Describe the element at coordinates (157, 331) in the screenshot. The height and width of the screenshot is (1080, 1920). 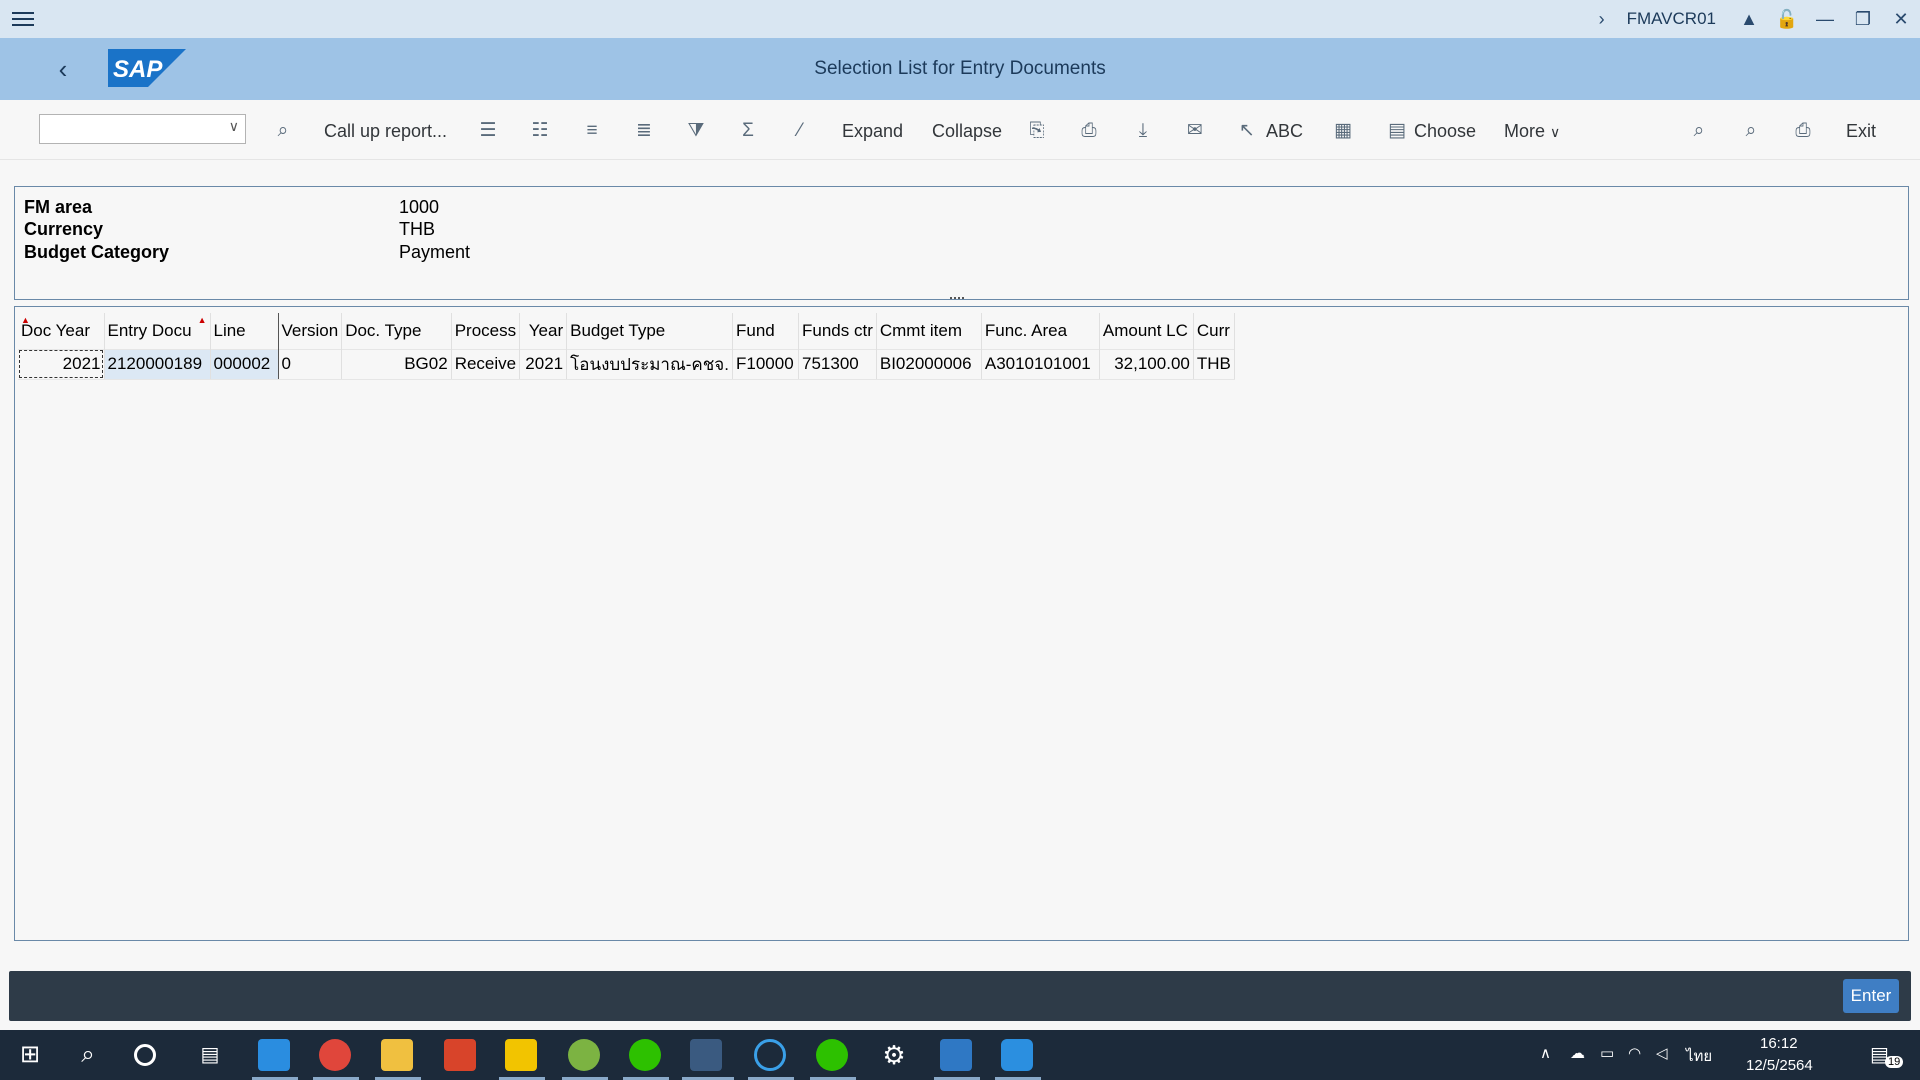
I see `column-header: ▲ Entry Docu` at that location.